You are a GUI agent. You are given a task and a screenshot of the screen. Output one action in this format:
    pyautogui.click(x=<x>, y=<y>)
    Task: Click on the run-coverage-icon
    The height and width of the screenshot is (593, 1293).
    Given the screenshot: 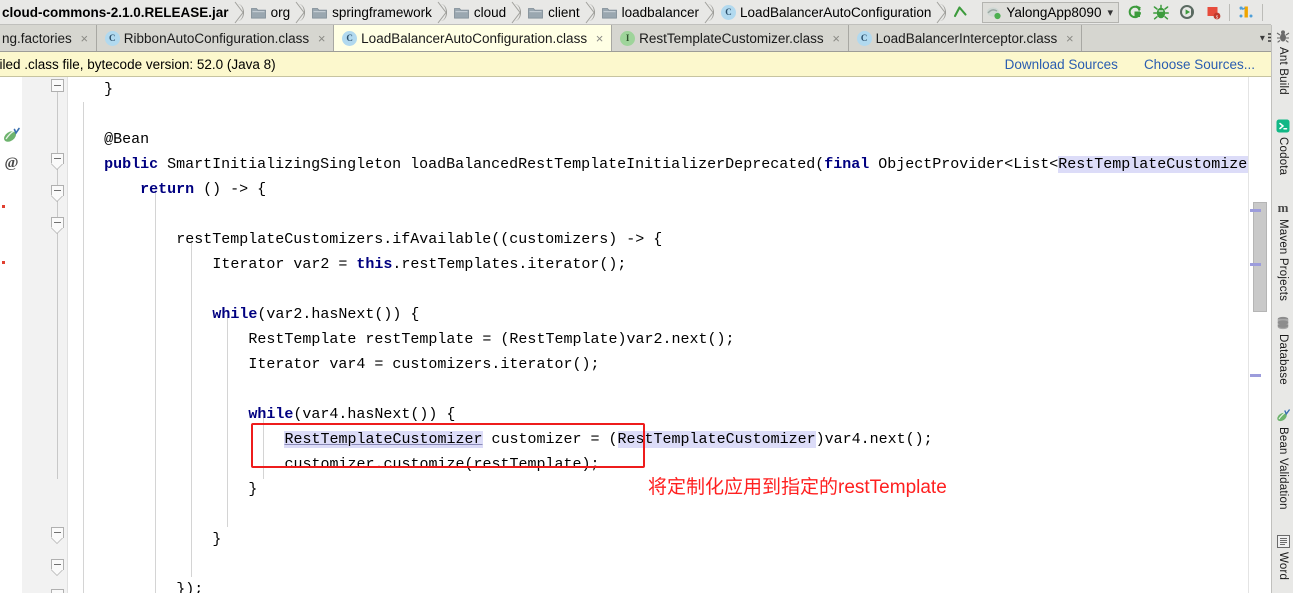 What is the action you would take?
    pyautogui.click(x=1187, y=12)
    